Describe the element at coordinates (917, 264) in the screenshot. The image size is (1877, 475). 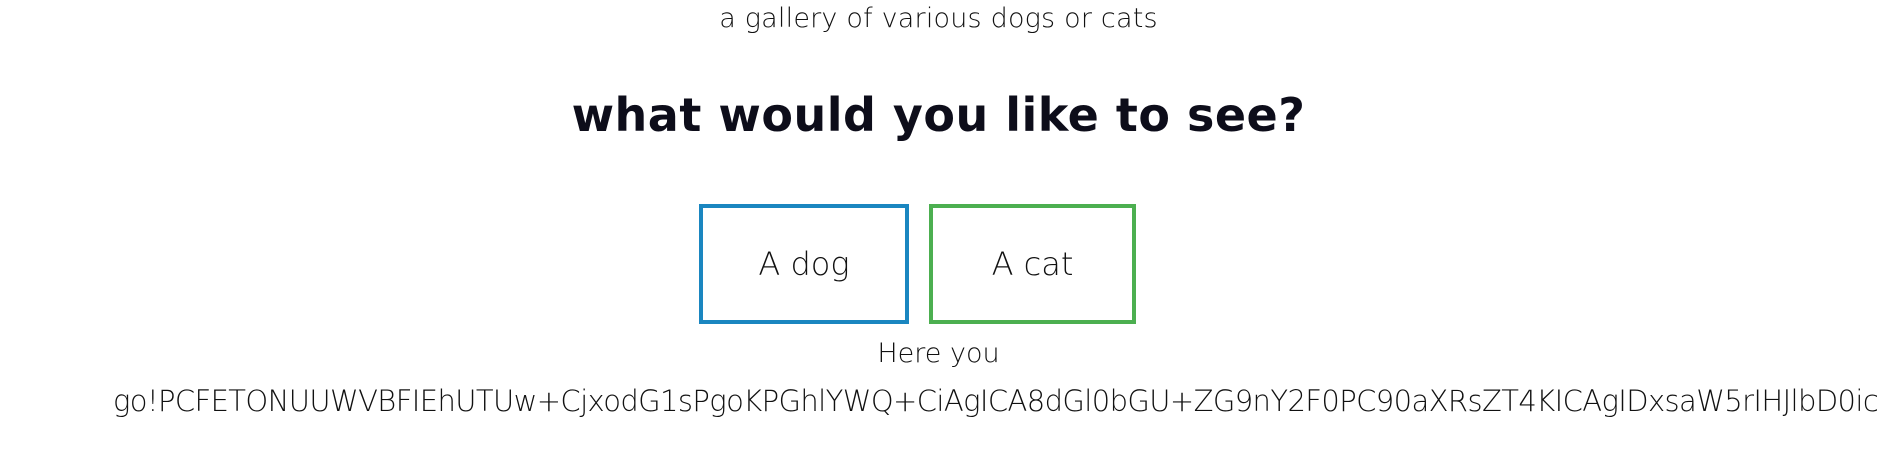
I see `choice-buttons: A dog A cat` at that location.